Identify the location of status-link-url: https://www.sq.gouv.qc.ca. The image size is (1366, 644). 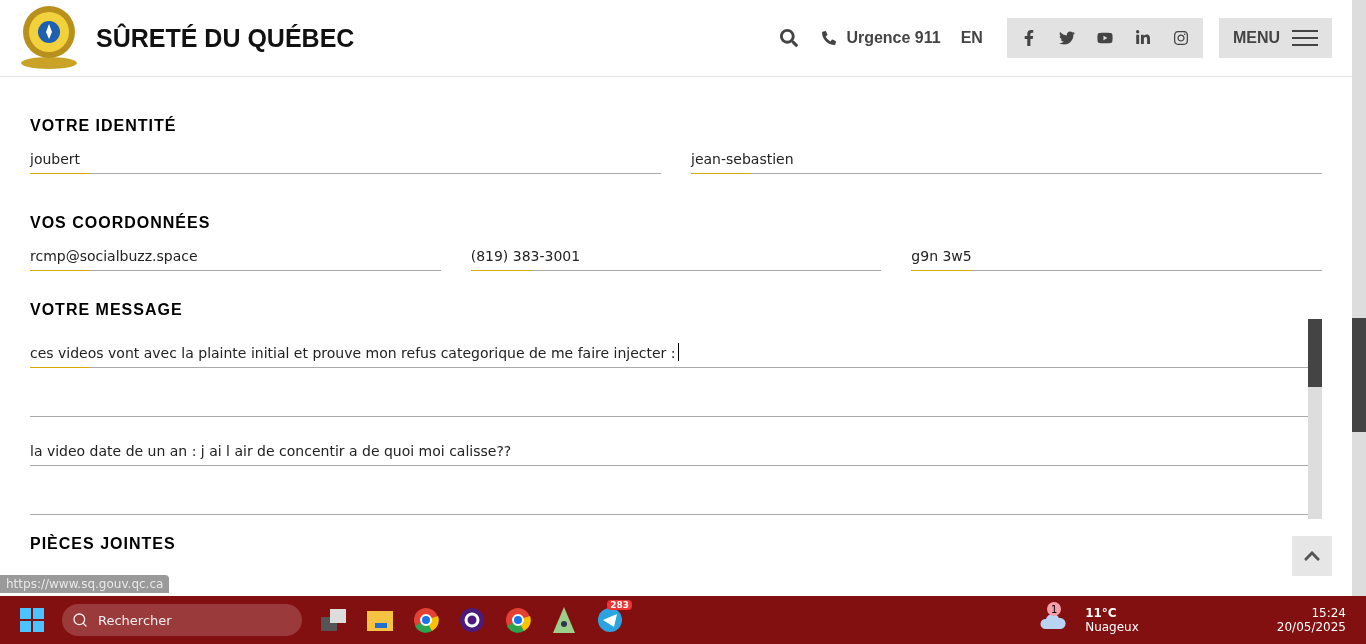
(85, 584).